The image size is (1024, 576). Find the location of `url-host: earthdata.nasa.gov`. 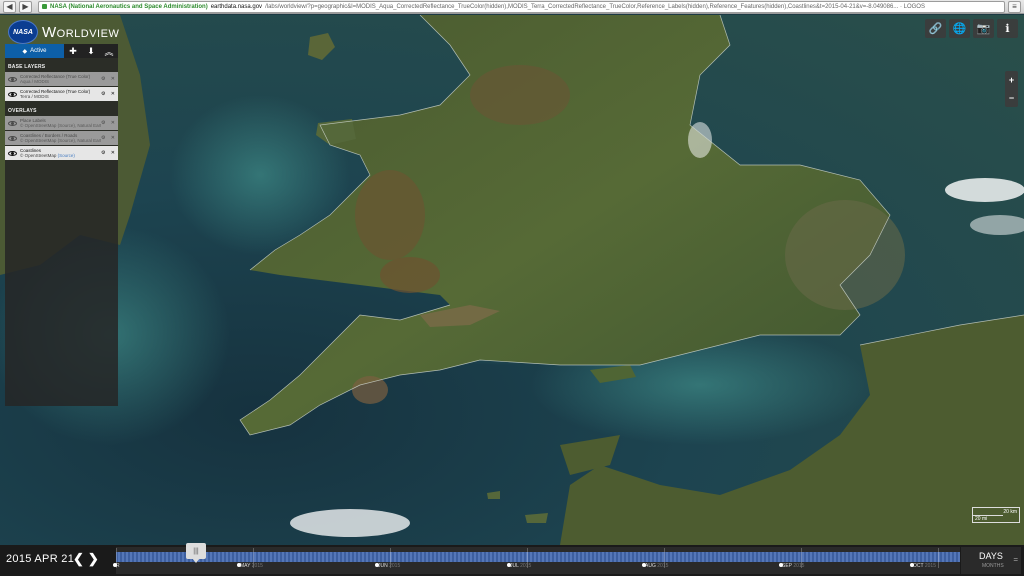

url-host: earthdata.nasa.gov is located at coordinates (236, 6).